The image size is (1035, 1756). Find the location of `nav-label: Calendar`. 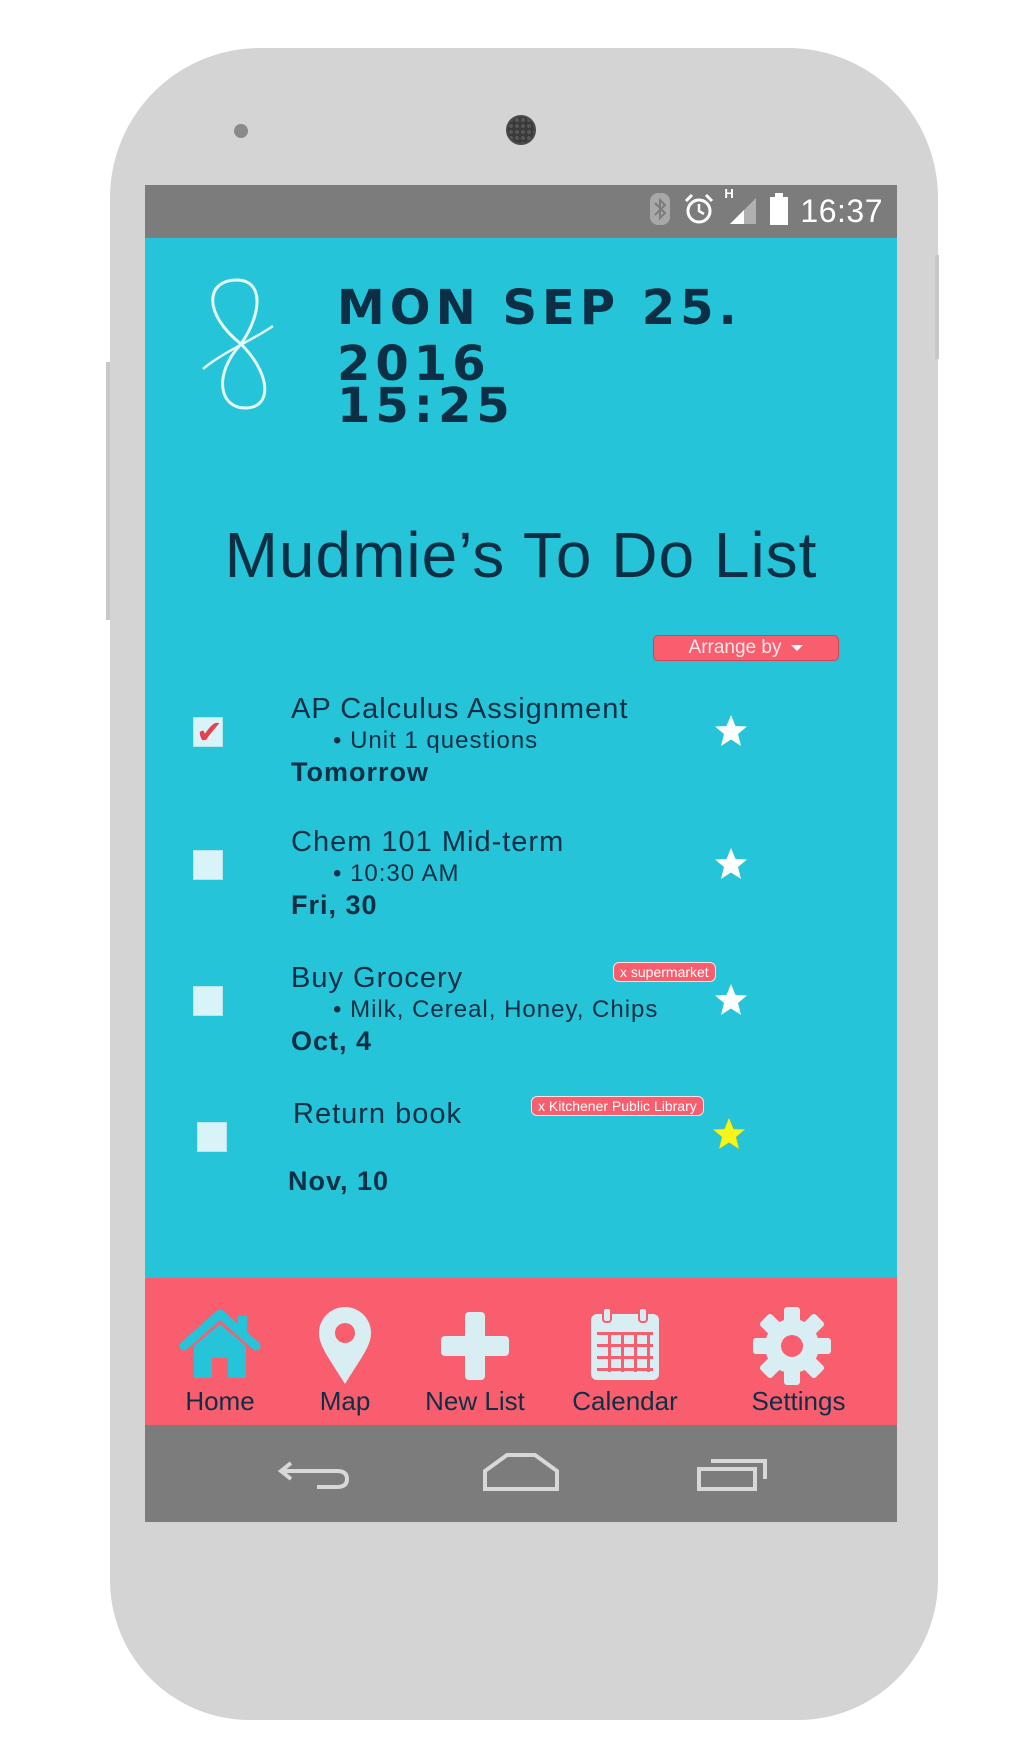

nav-label: Calendar is located at coordinates (625, 1401).